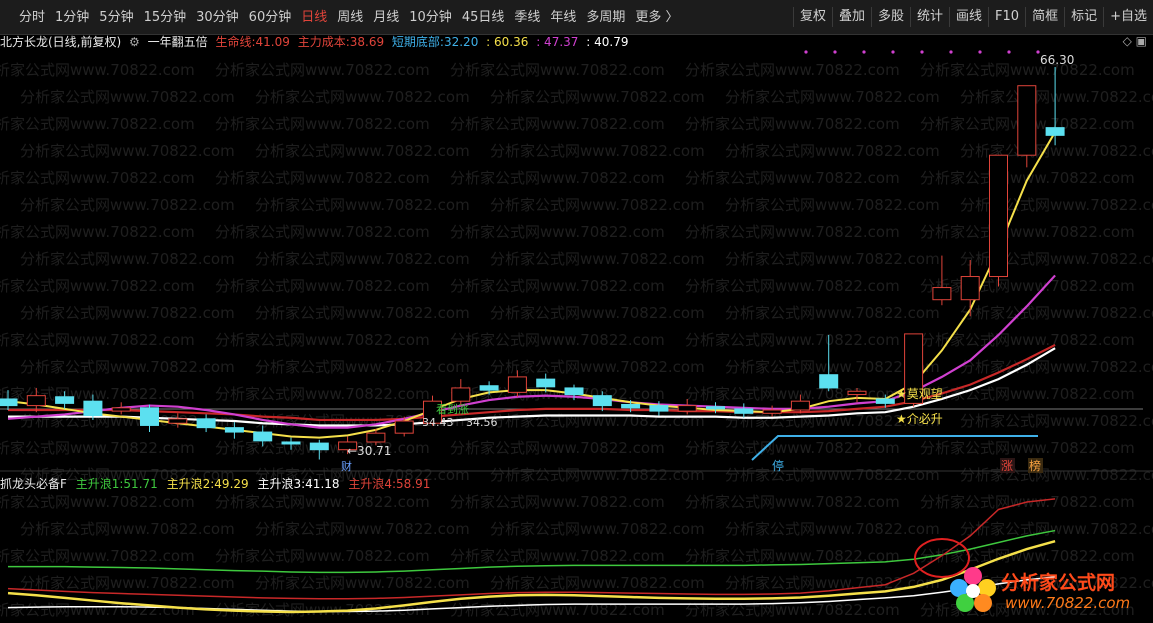  Describe the element at coordinates (190, 484) in the screenshot. I see `wave2-label: 主升浪2:` at that location.